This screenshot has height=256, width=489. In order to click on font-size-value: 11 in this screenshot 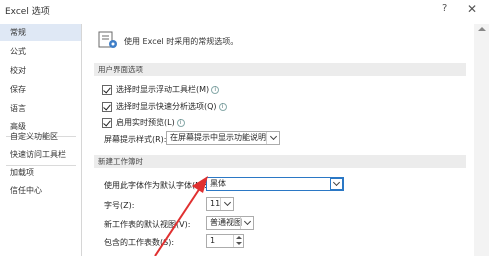, I will do `click(215, 203)`.